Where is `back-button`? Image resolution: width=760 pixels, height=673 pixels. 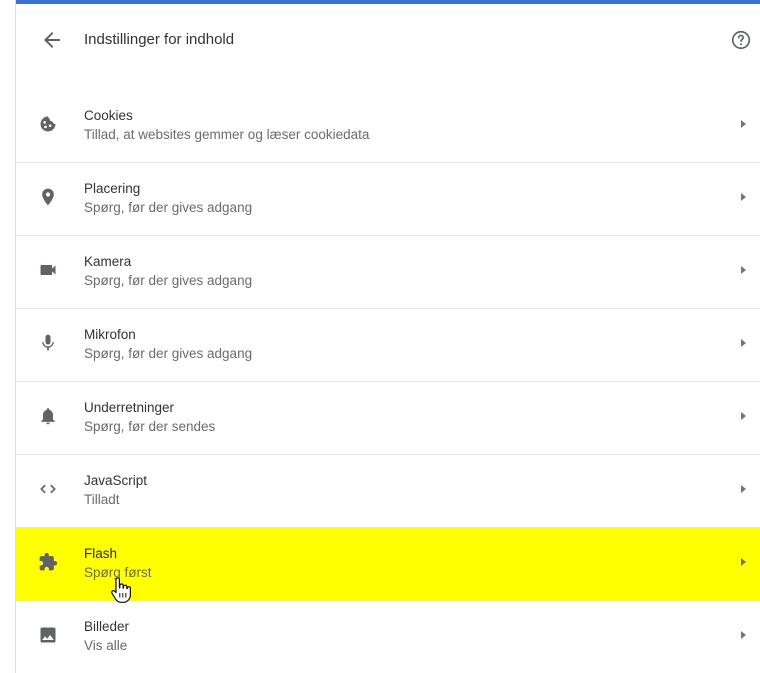
back-button is located at coordinates (52, 40).